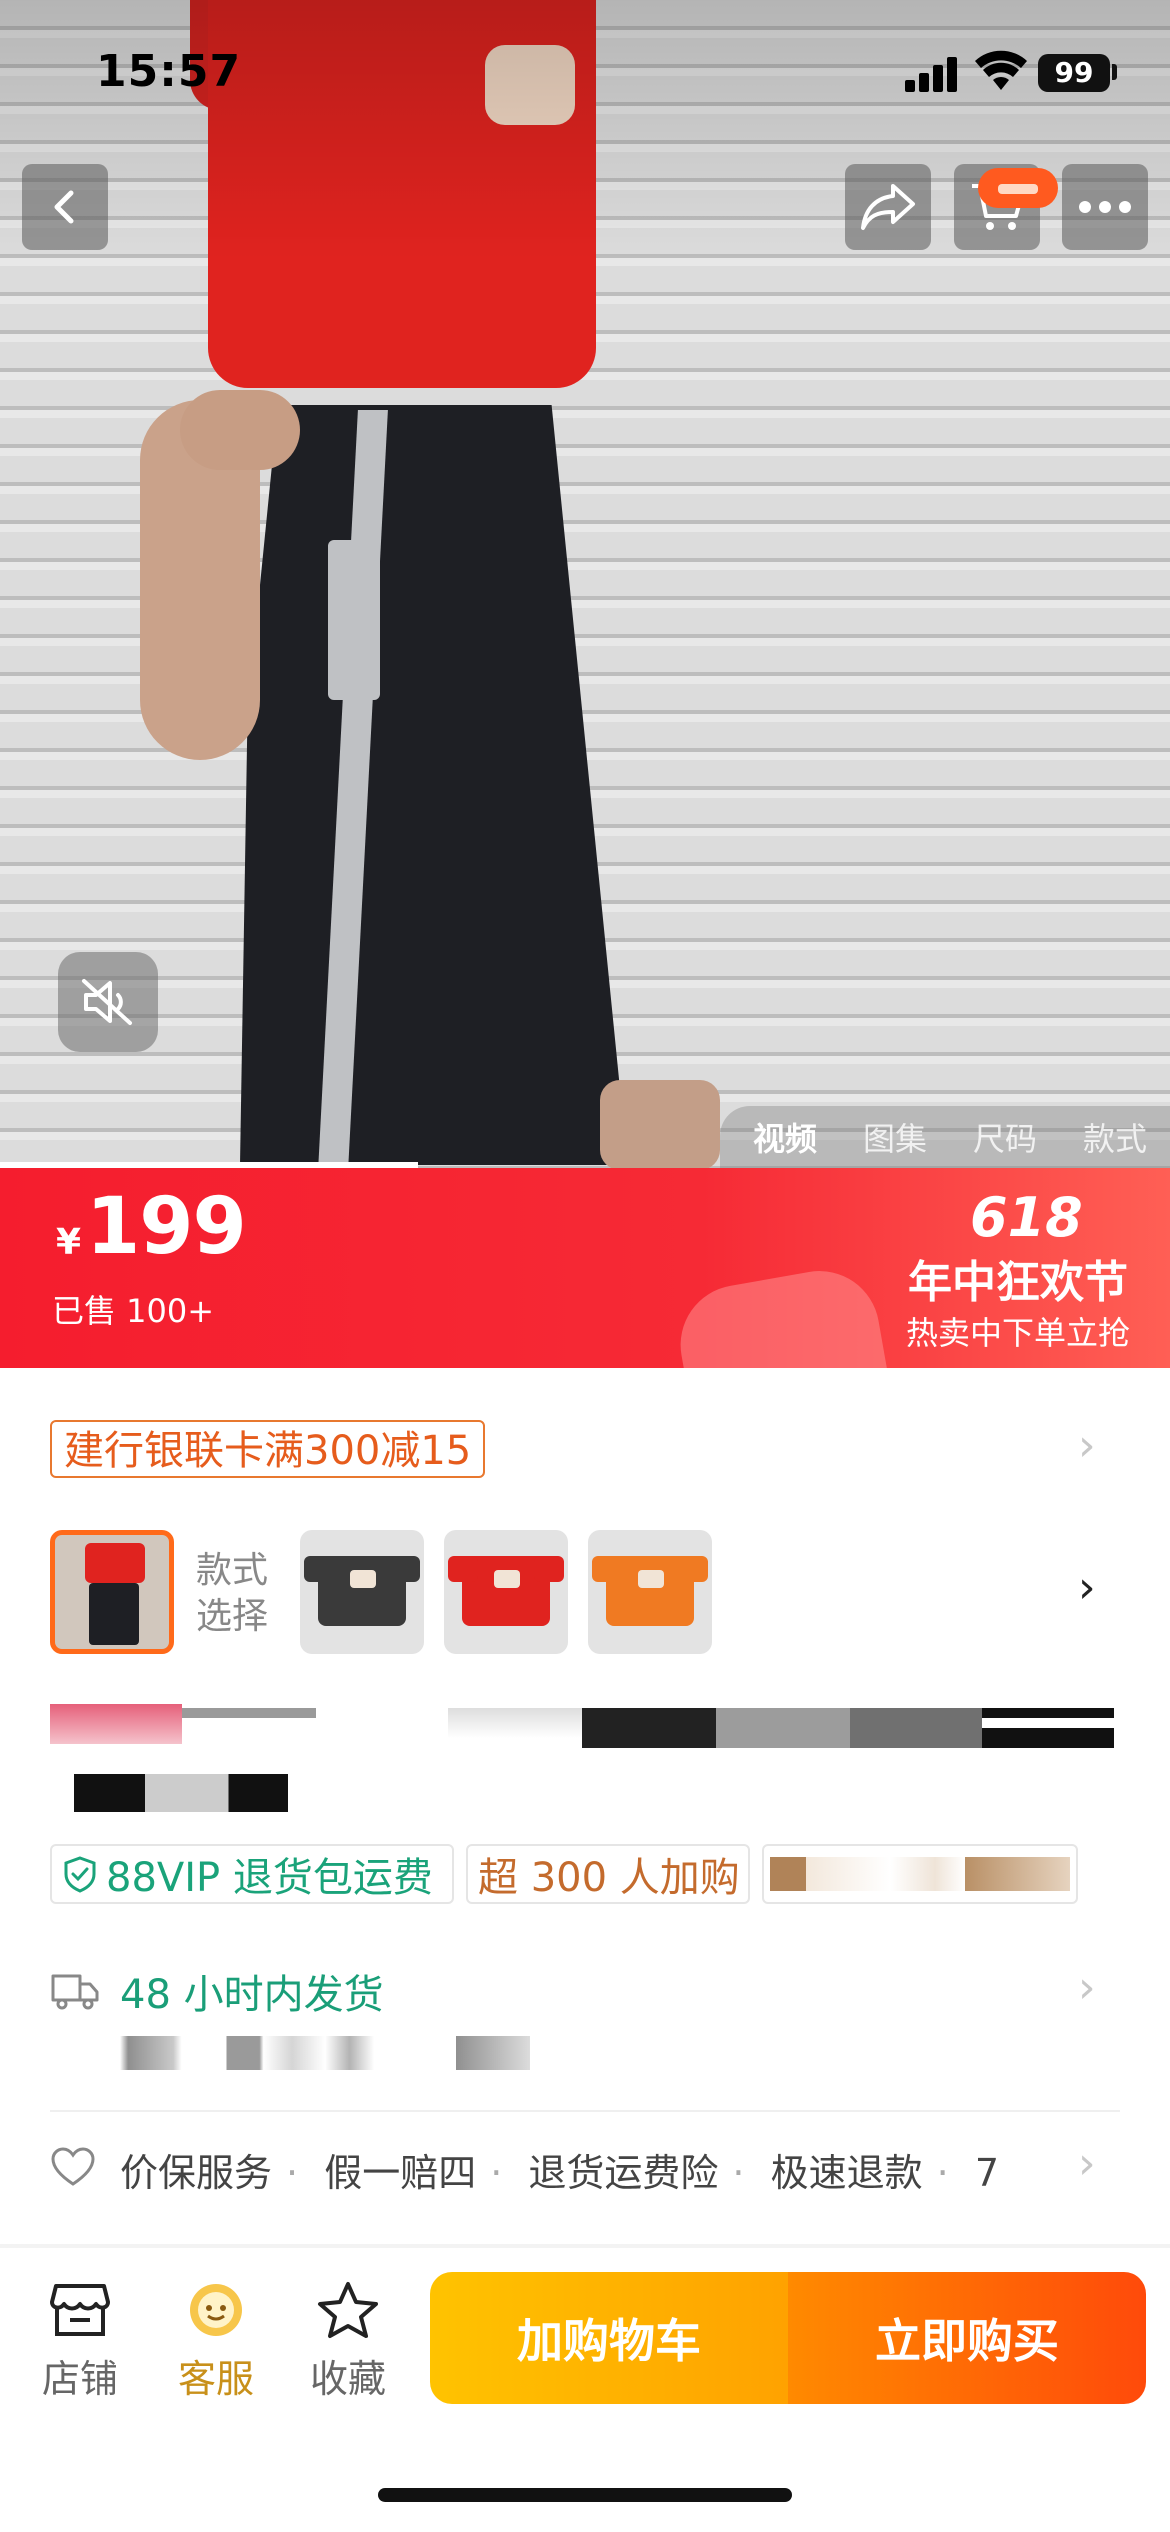 The height and width of the screenshot is (2532, 1170). I want to click on muted-speaker-icon, so click(107, 1002).